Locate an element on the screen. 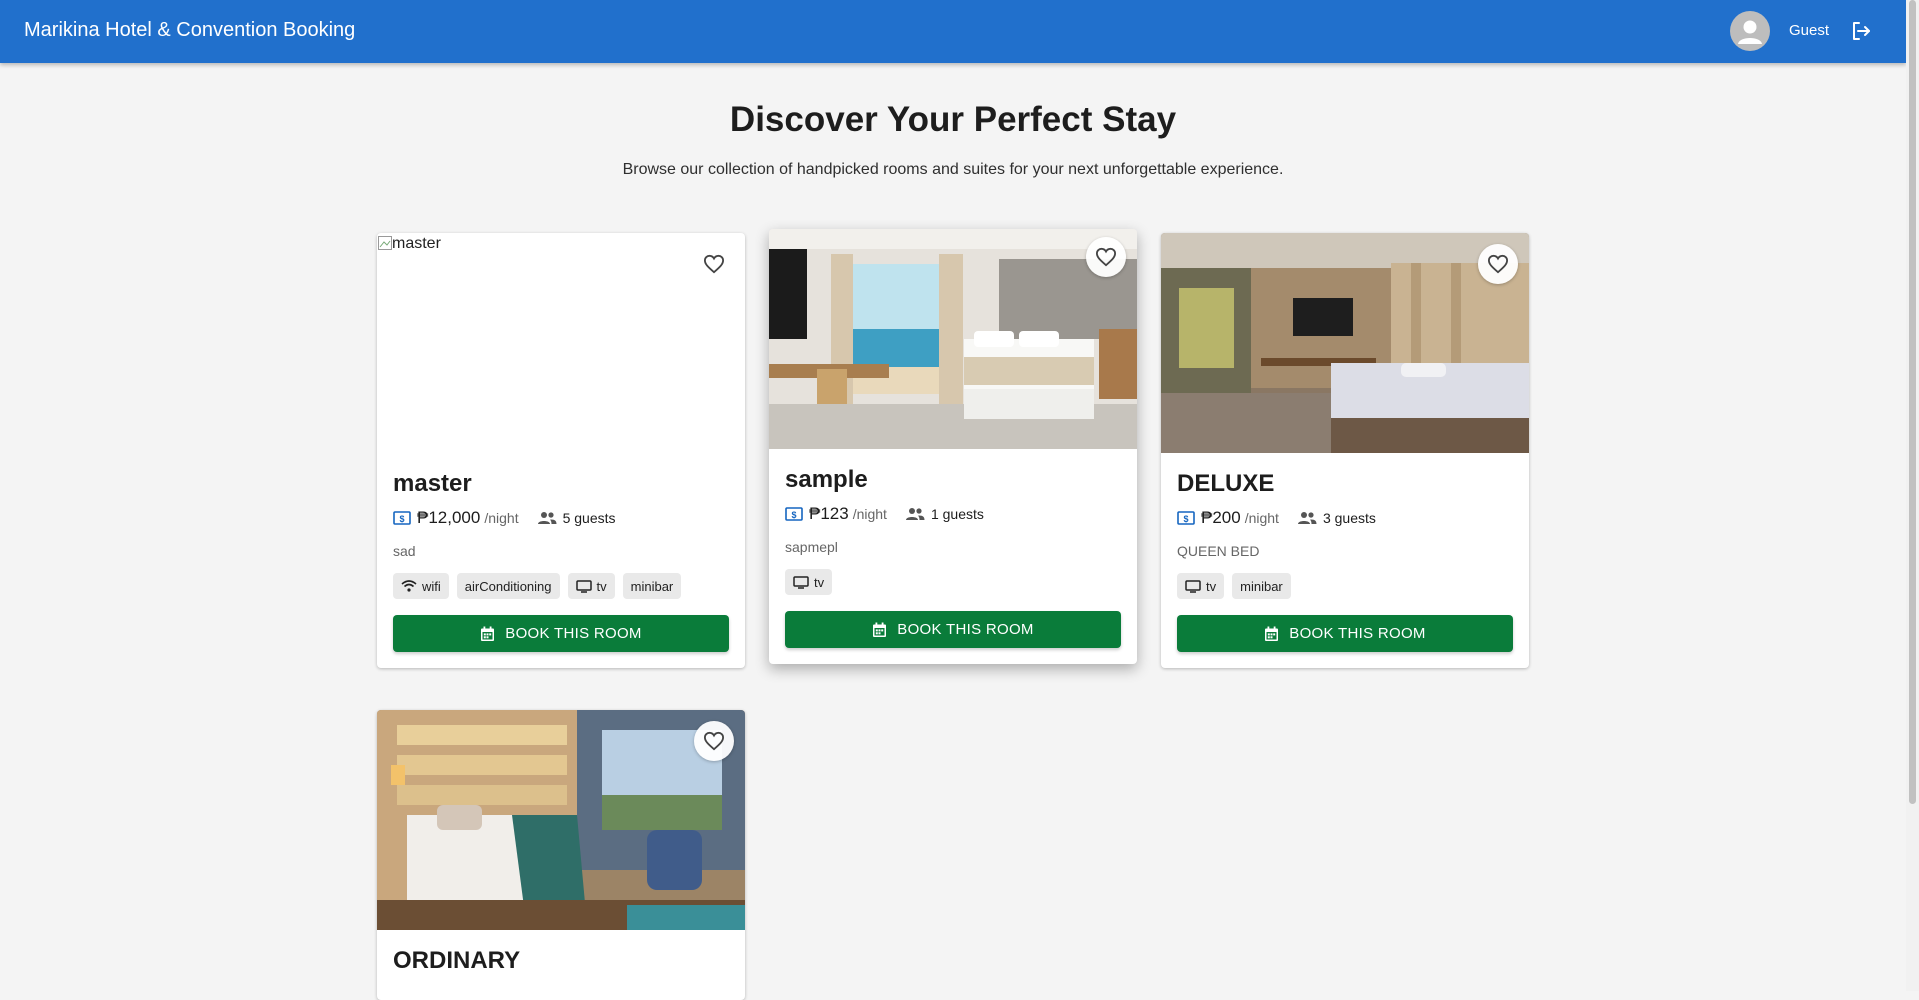  room-name: sample is located at coordinates (826, 479).